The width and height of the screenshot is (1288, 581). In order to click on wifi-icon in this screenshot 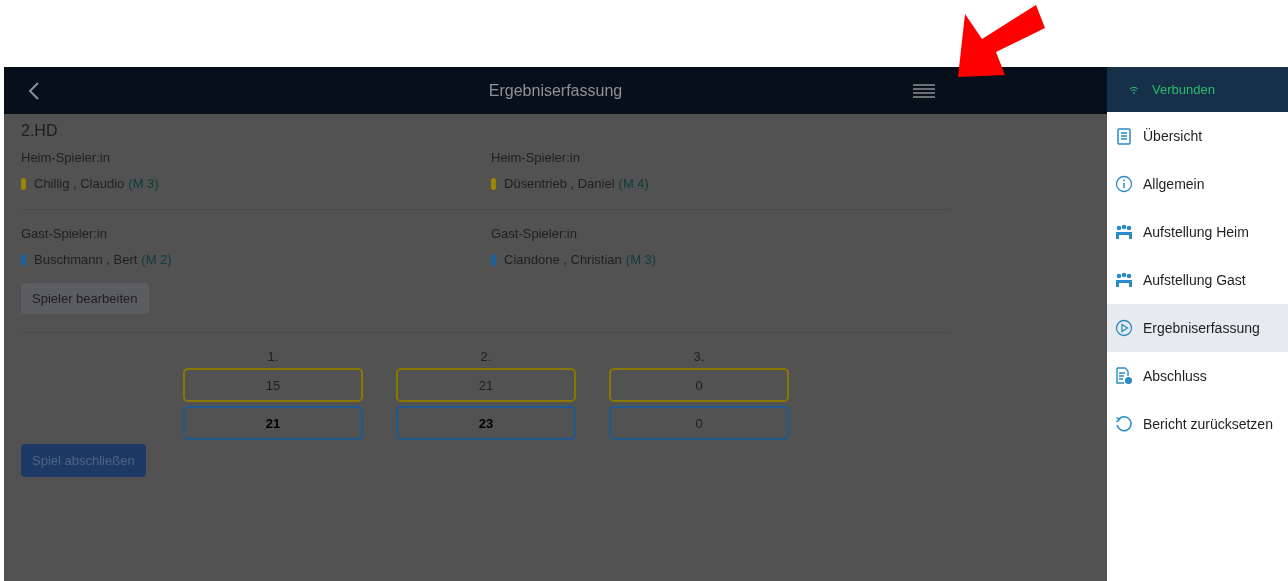, I will do `click(1134, 89)`.